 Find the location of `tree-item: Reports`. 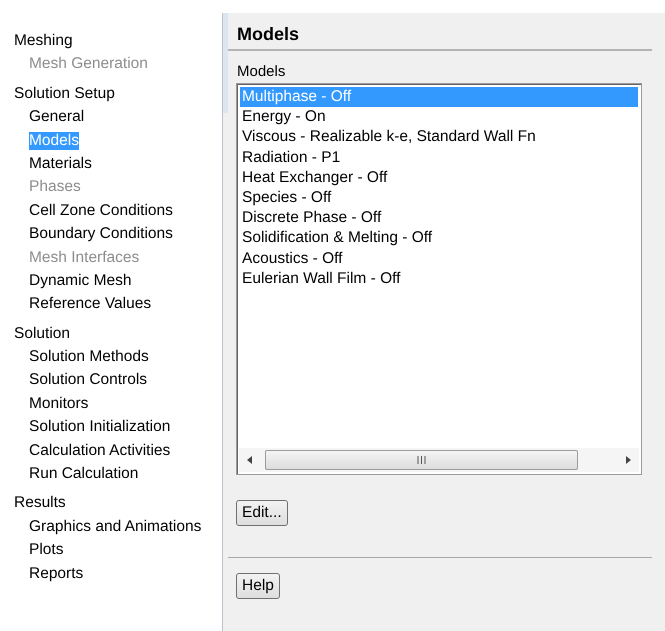

tree-item: Reports is located at coordinates (56, 573).